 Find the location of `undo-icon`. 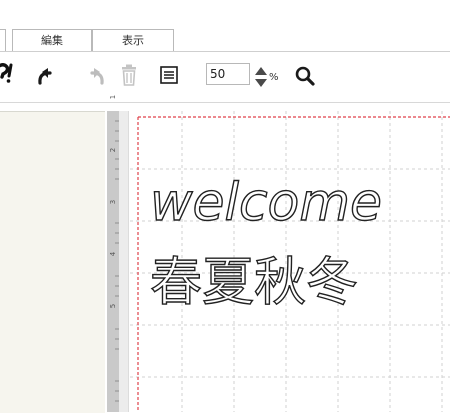

undo-icon is located at coordinates (46, 77).